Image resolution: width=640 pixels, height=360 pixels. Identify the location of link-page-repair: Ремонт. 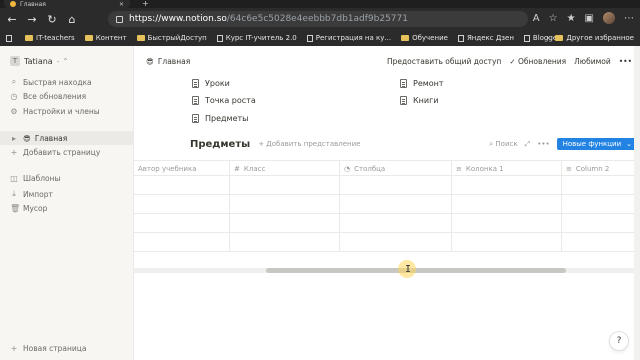
(422, 83).